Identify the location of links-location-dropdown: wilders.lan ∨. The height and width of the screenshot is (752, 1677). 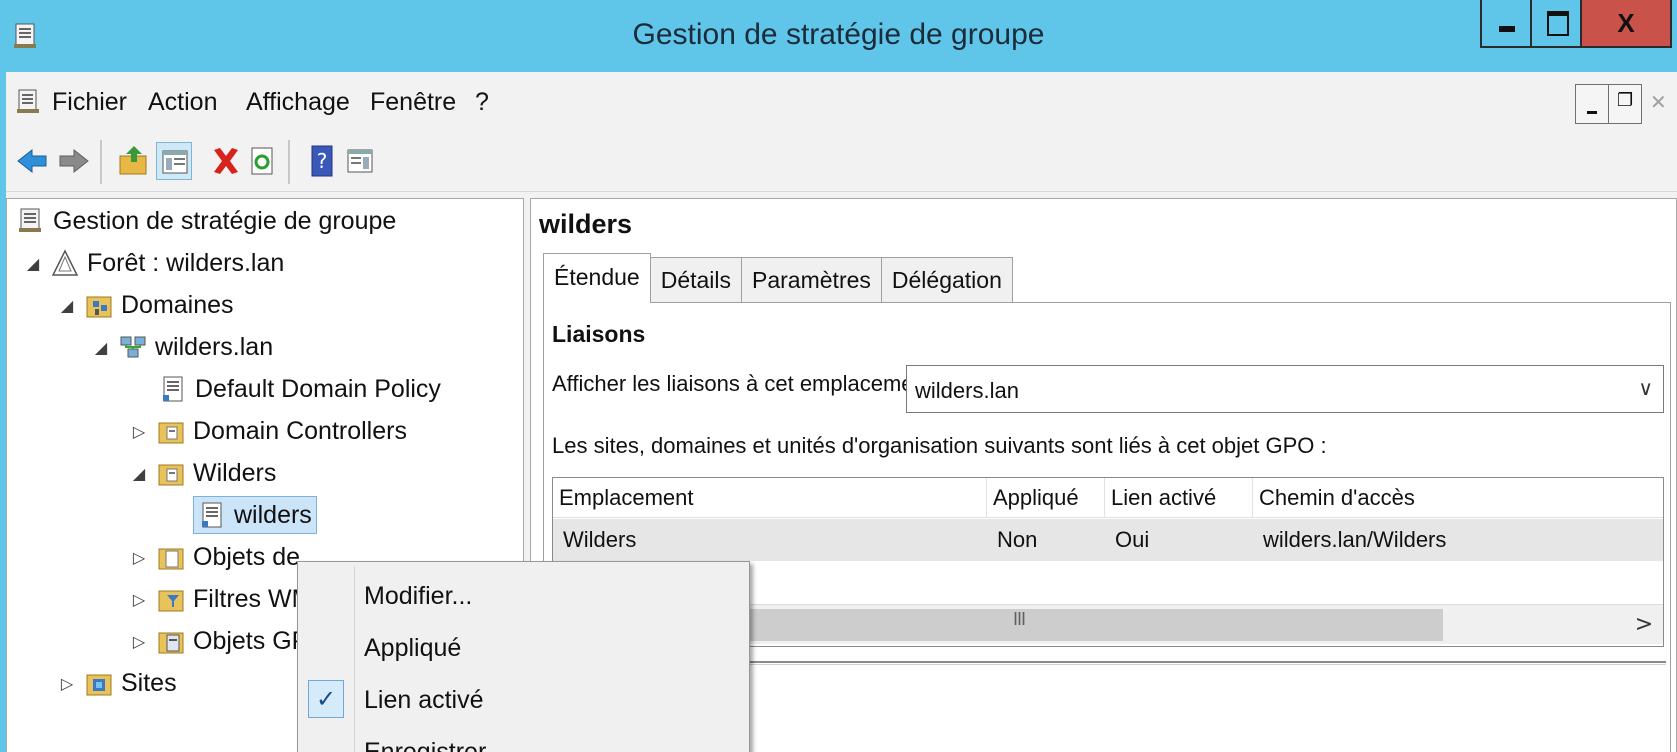
(1285, 389).